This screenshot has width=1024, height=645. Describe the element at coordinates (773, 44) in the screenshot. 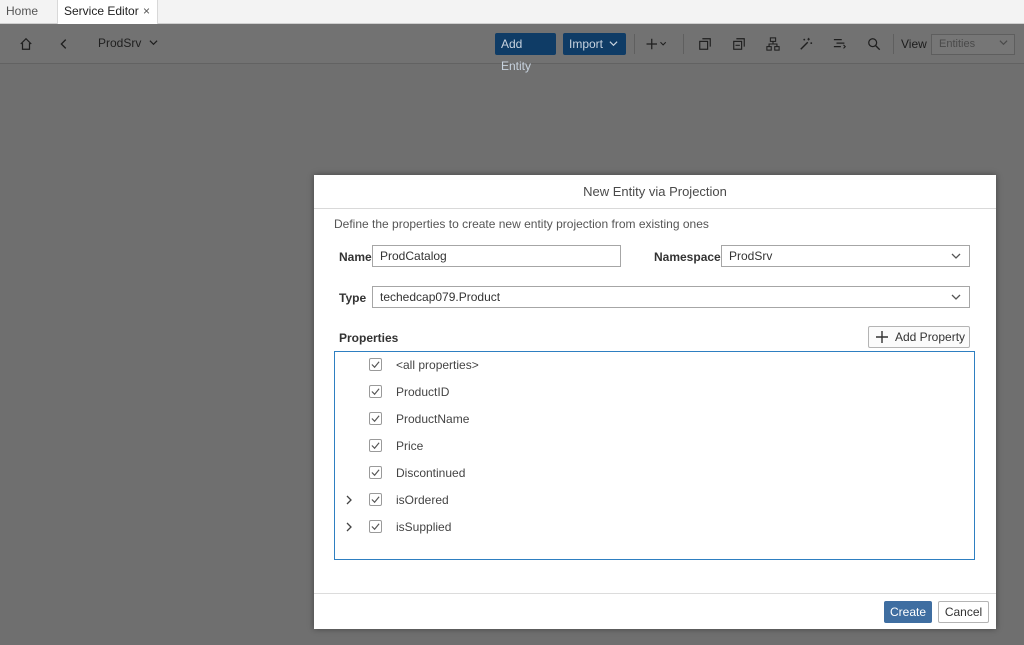

I see `auto-layout-icon` at that location.